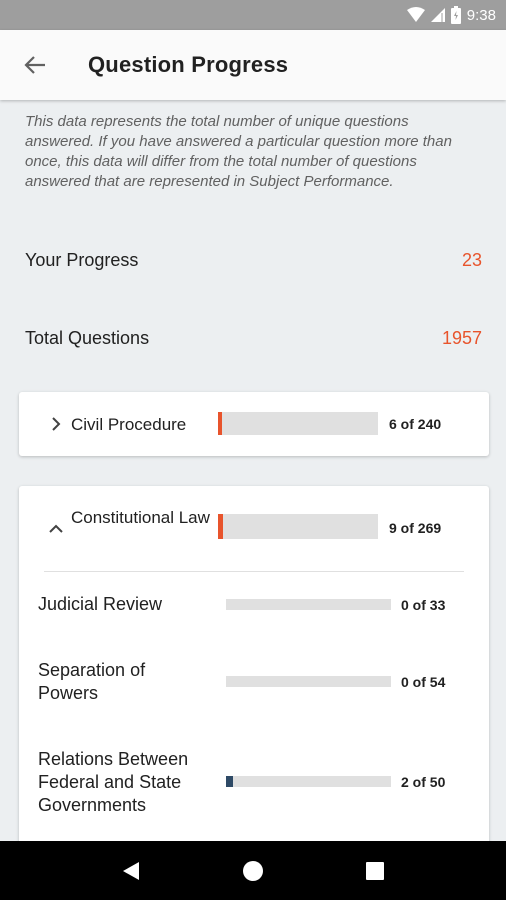 The width and height of the screenshot is (506, 900). I want to click on nav-recents-button, so click(375, 870).